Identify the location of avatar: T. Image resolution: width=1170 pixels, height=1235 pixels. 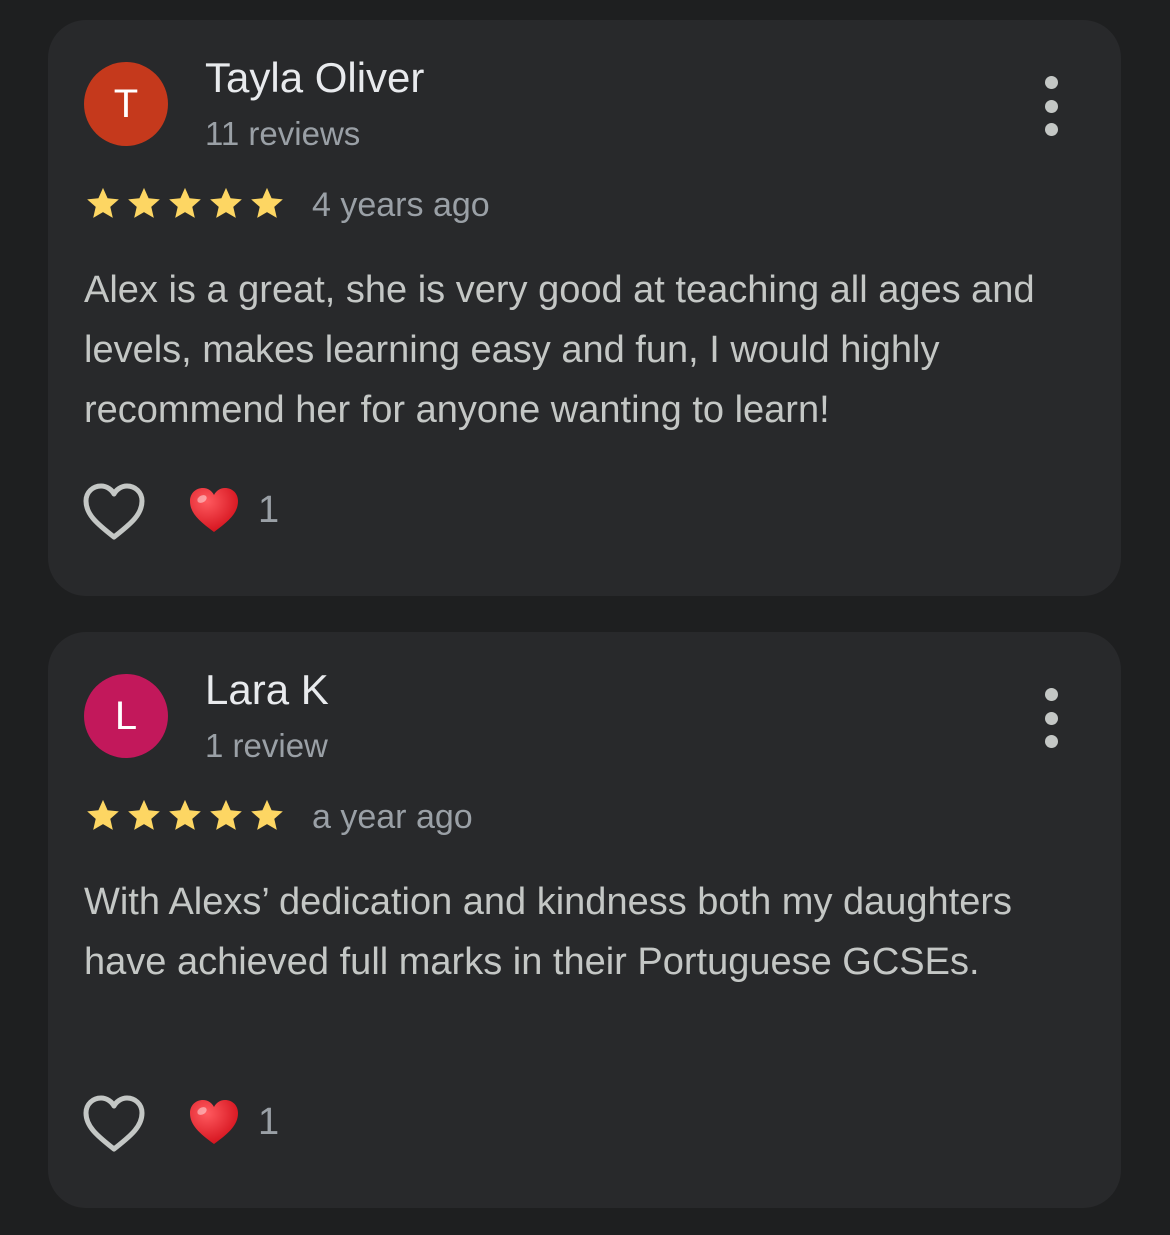
(126, 104).